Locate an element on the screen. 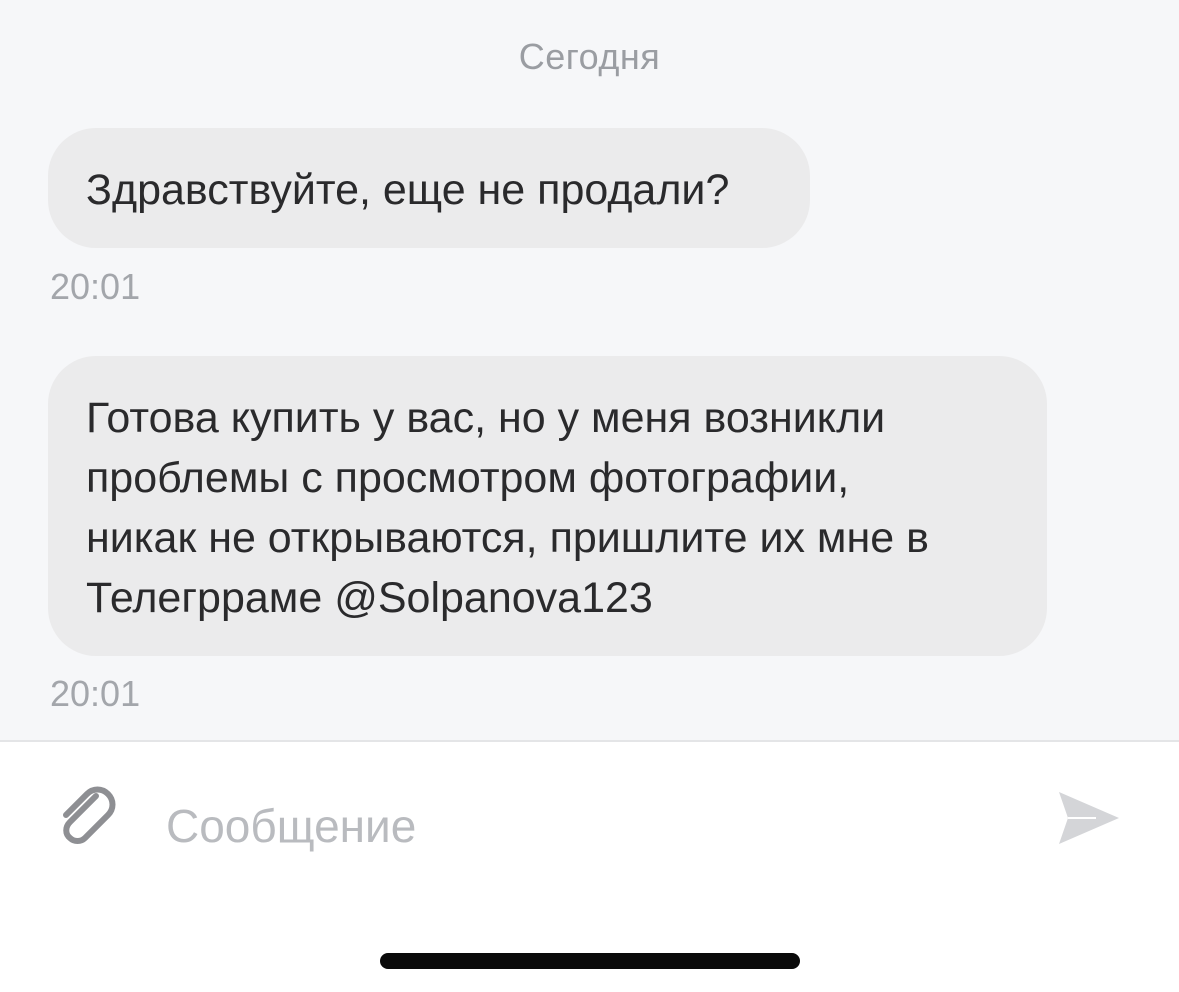 The width and height of the screenshot is (1179, 992). send-button is located at coordinates (1089, 818).